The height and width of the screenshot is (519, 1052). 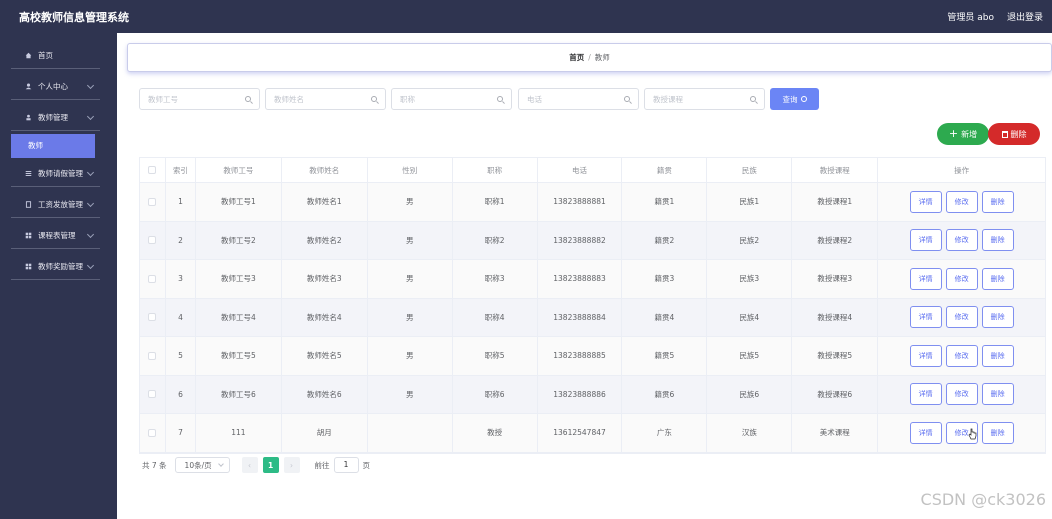 I want to click on logout-link: 退出登录, so click(x=1025, y=16).